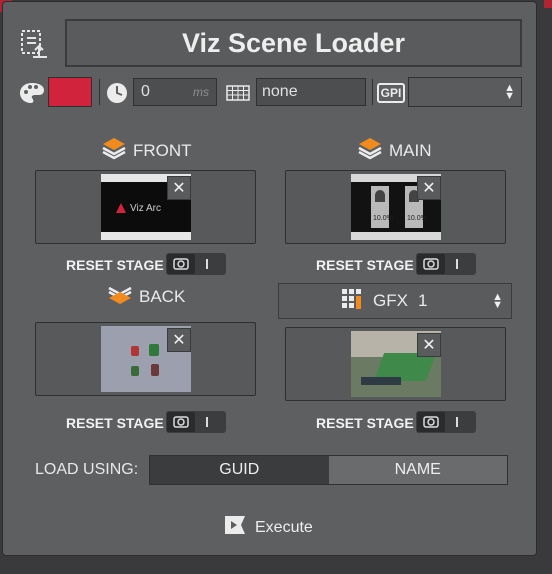 The image size is (552, 574). I want to click on main-reset-label: RESET STAGE, so click(365, 265).